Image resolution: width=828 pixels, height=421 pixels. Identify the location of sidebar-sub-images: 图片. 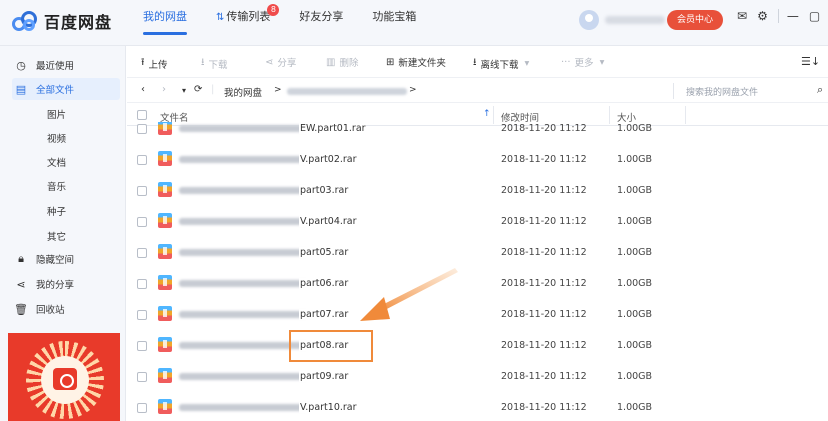
(56, 114).